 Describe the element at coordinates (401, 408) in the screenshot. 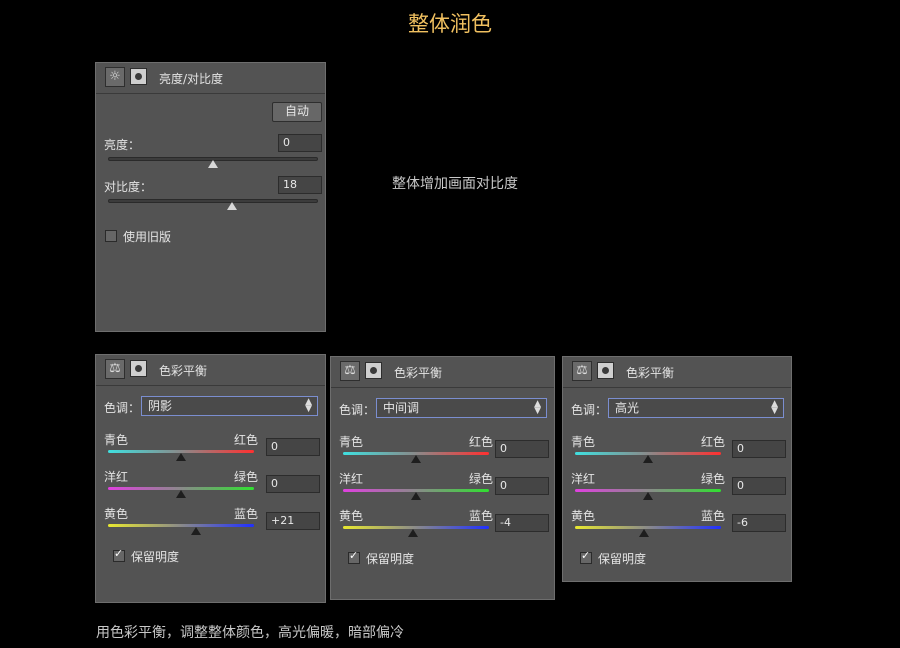

I see `tone-select-value: 中间调` at that location.